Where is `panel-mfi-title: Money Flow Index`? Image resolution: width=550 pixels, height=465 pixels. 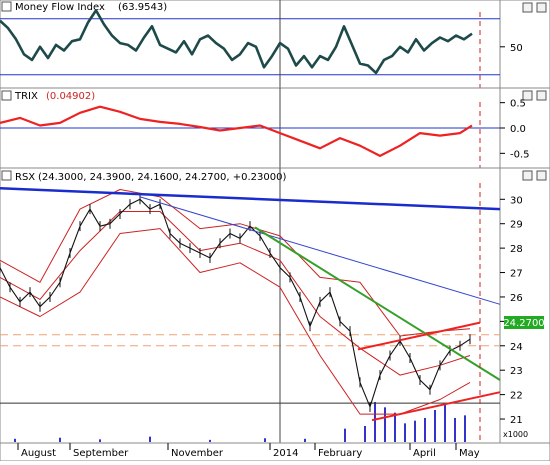 panel-mfi-title: Money Flow Index is located at coordinates (60, 7).